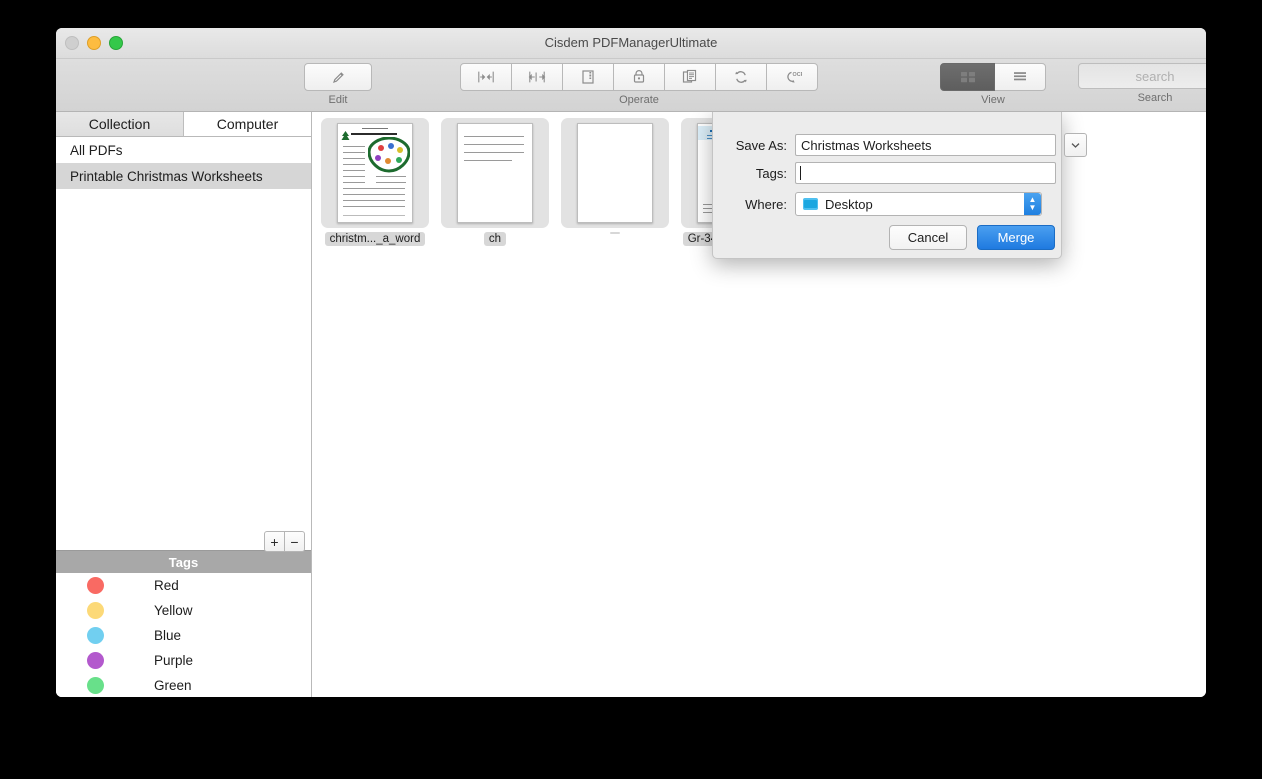 The height and width of the screenshot is (779, 1262). What do you see at coordinates (168, 635) in the screenshot?
I see `tag-label-blue: Blue` at bounding box center [168, 635].